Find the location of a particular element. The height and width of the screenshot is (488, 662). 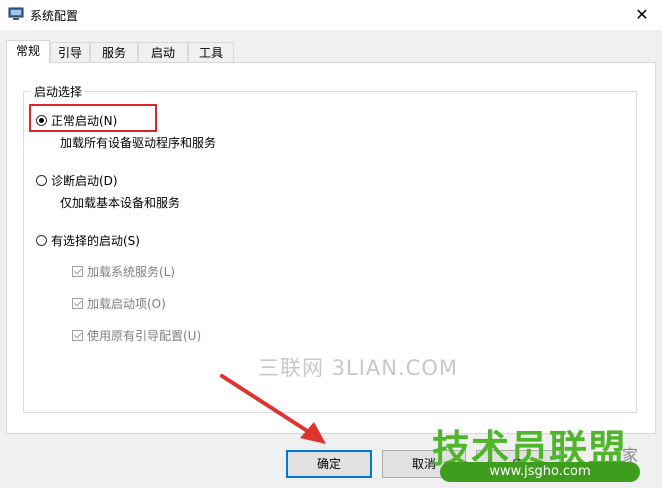

tab-general: 常规 is located at coordinates (28, 51).